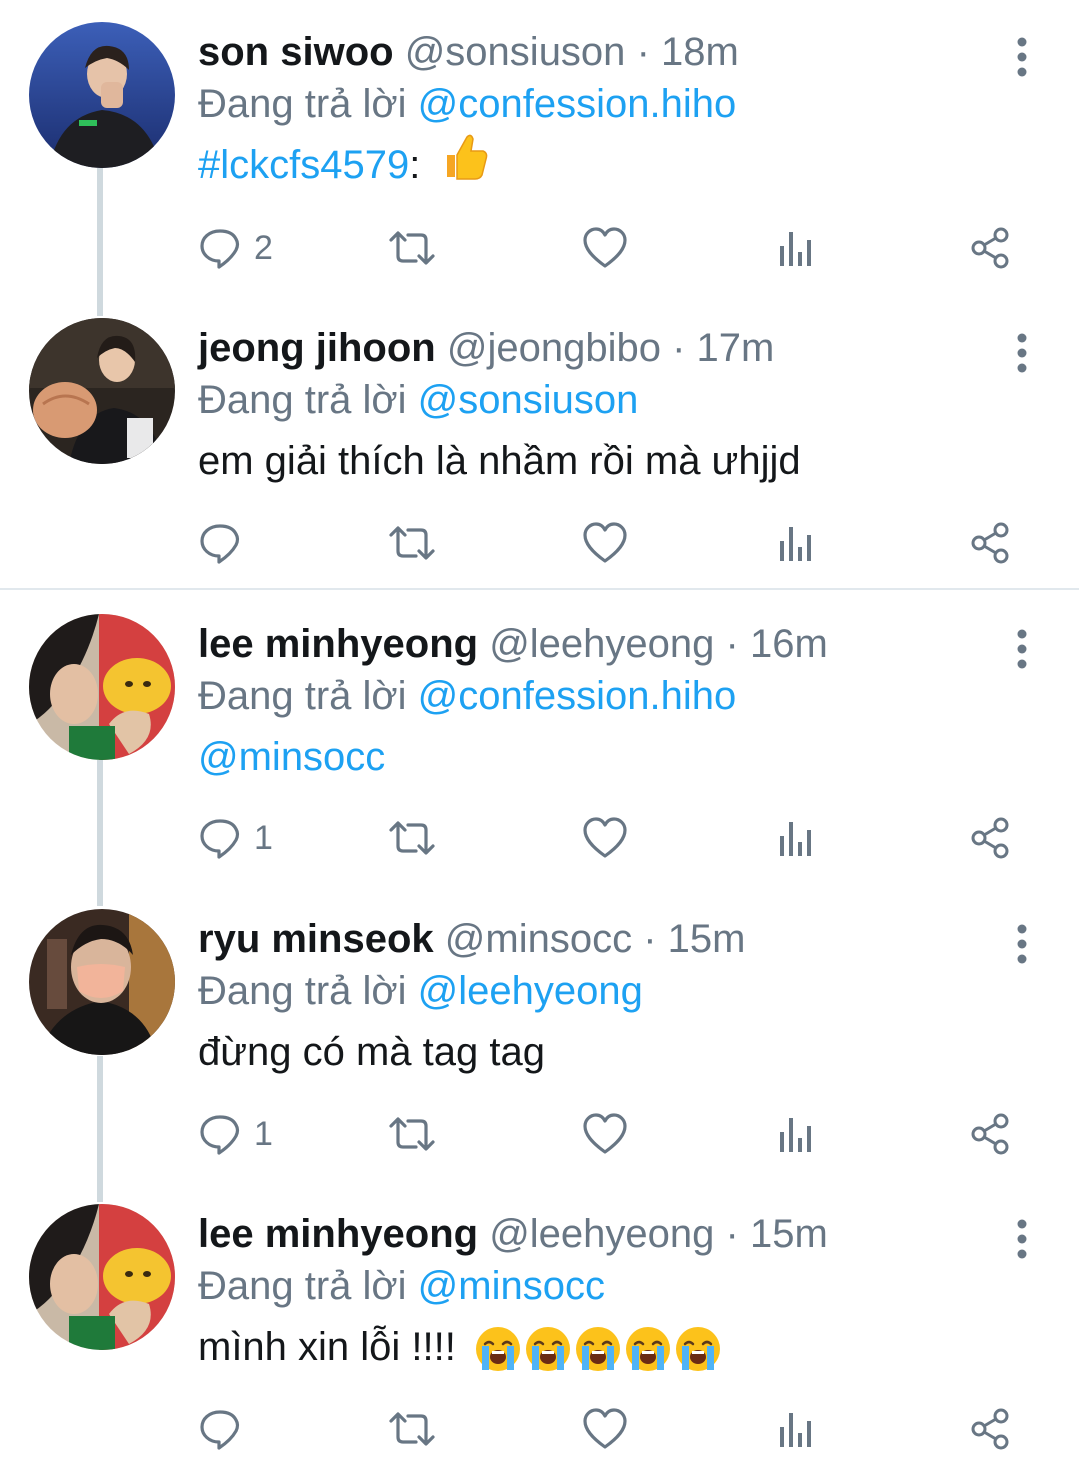 The width and height of the screenshot is (1079, 1467). Describe the element at coordinates (688, 52) in the screenshot. I see `timestamp: · 18m` at that location.